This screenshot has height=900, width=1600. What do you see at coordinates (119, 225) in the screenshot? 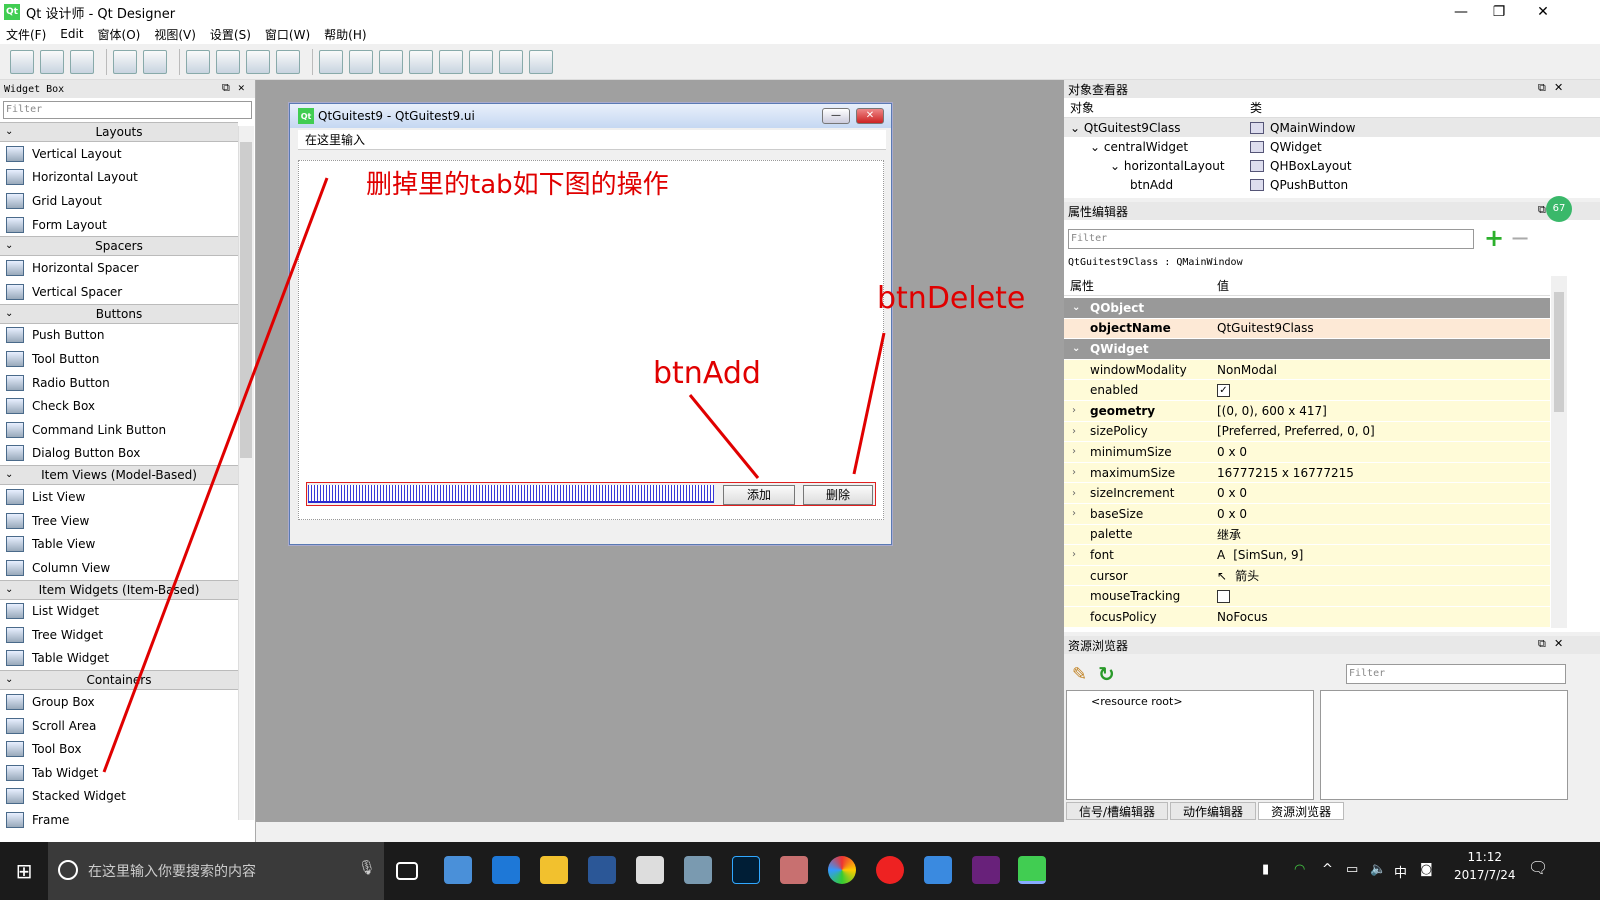
I see `widget-item: Form Layout` at bounding box center [119, 225].